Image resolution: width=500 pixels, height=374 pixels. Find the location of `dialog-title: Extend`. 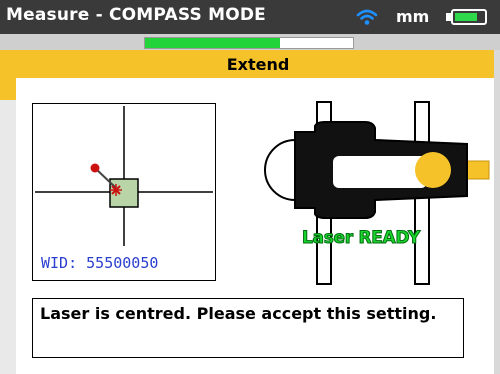

dialog-title: Extend is located at coordinates (258, 64).